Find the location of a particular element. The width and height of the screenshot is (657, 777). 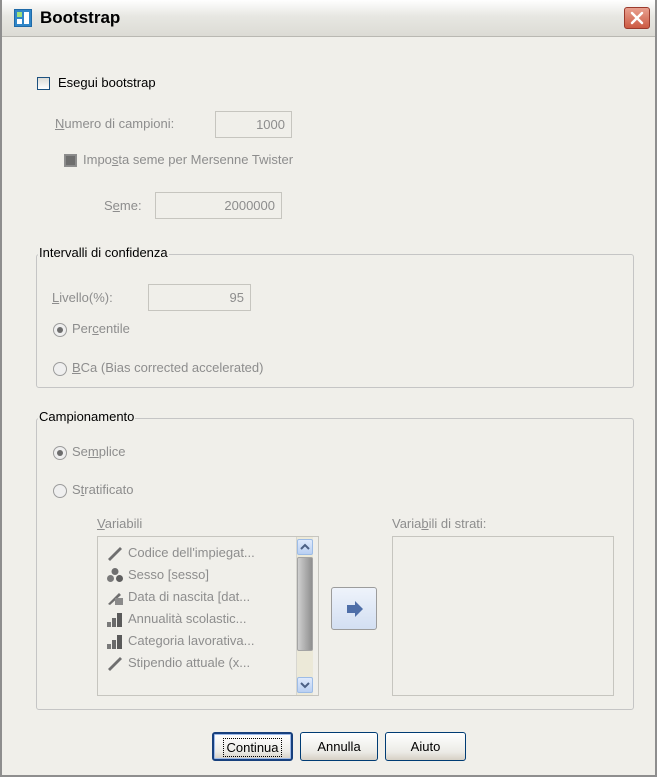

level-label: Livello(%): is located at coordinates (82, 297).